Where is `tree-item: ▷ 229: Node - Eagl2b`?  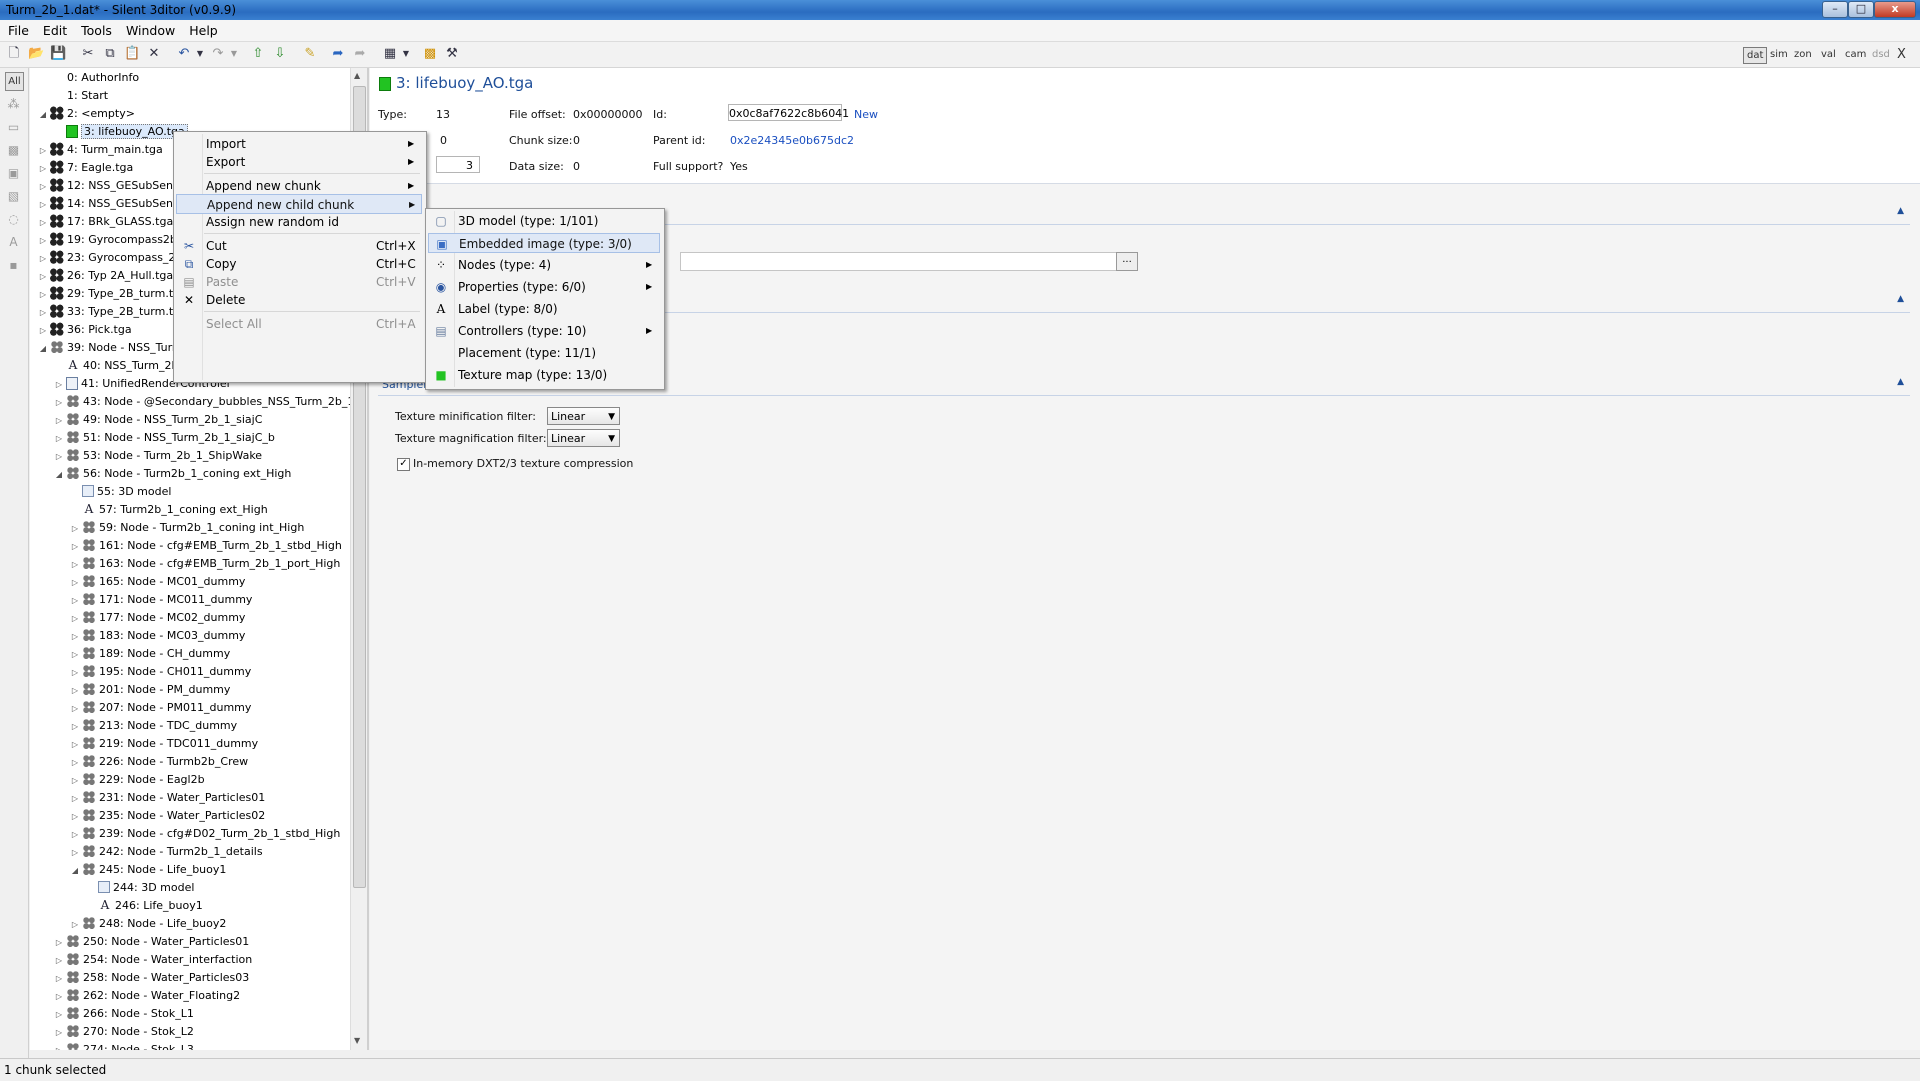
tree-item: ▷ 229: Node - Eagl2b is located at coordinates (137, 780).